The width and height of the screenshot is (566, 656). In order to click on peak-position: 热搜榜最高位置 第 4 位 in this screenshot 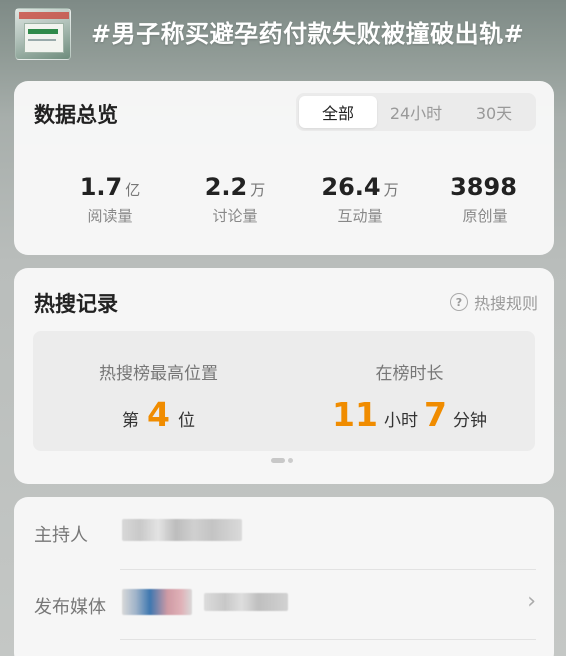, I will do `click(158, 391)`.